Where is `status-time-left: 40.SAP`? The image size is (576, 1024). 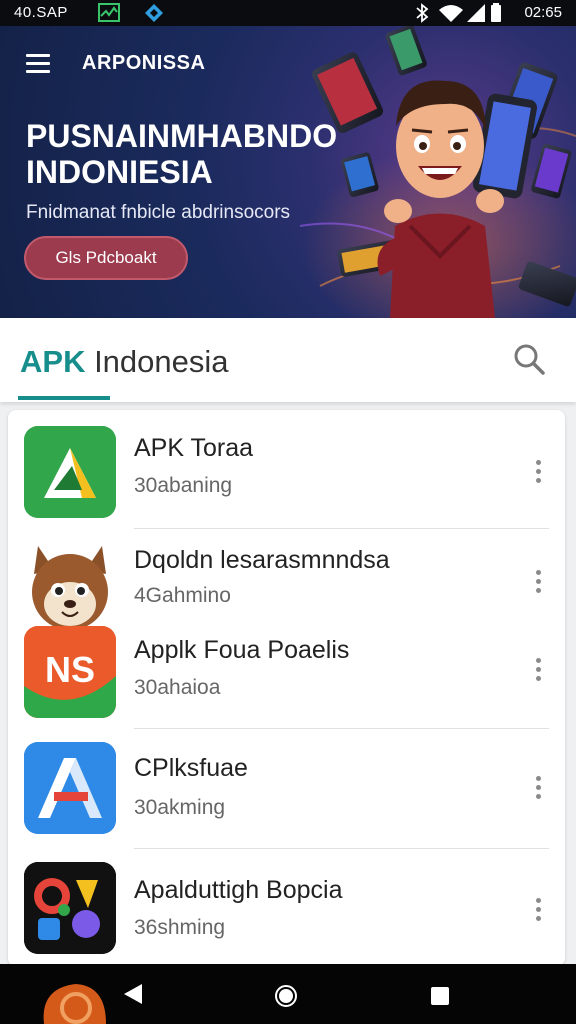 status-time-left: 40.SAP is located at coordinates (41, 12).